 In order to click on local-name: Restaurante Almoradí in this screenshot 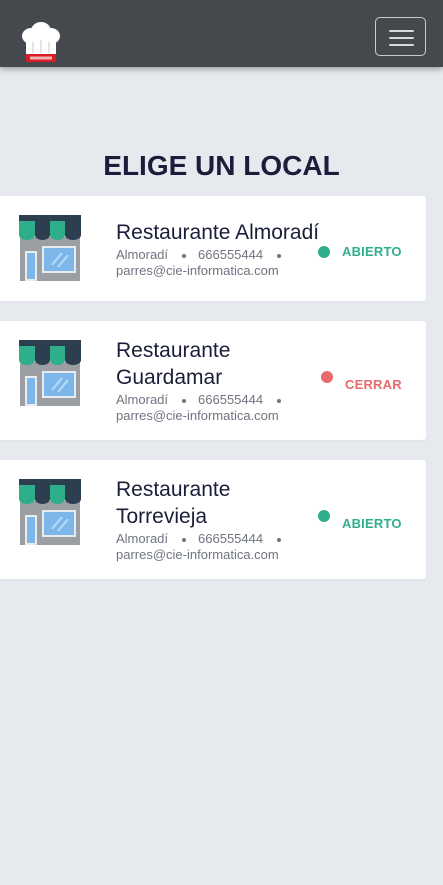, I will do `click(218, 232)`.